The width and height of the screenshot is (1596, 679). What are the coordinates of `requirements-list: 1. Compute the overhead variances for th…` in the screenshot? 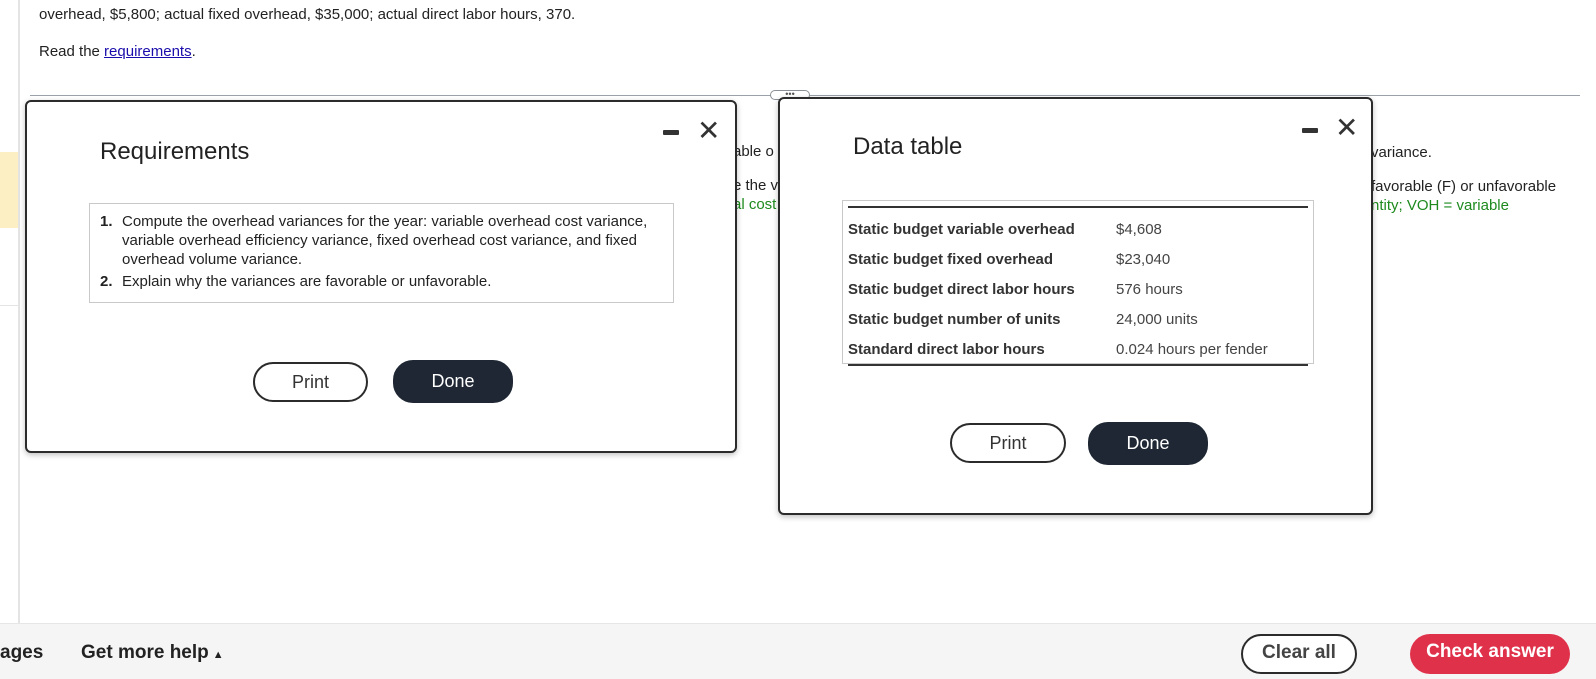 It's located at (381, 253).